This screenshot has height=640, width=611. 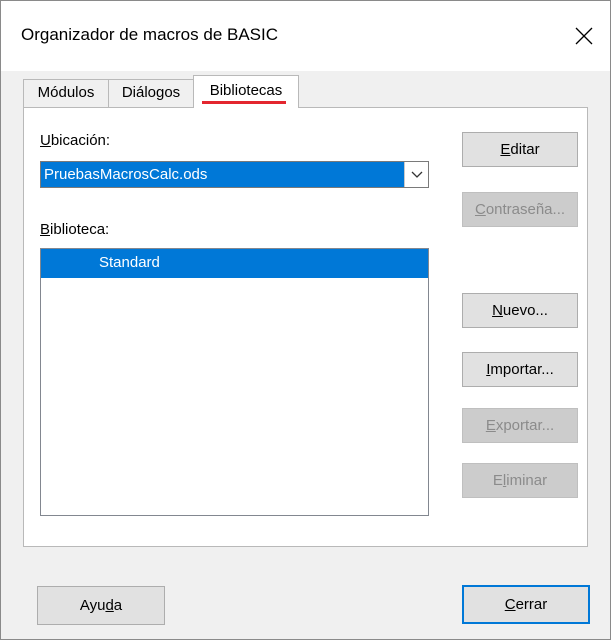 I want to click on tab-libraries: Bibliotecas, so click(x=246, y=91).